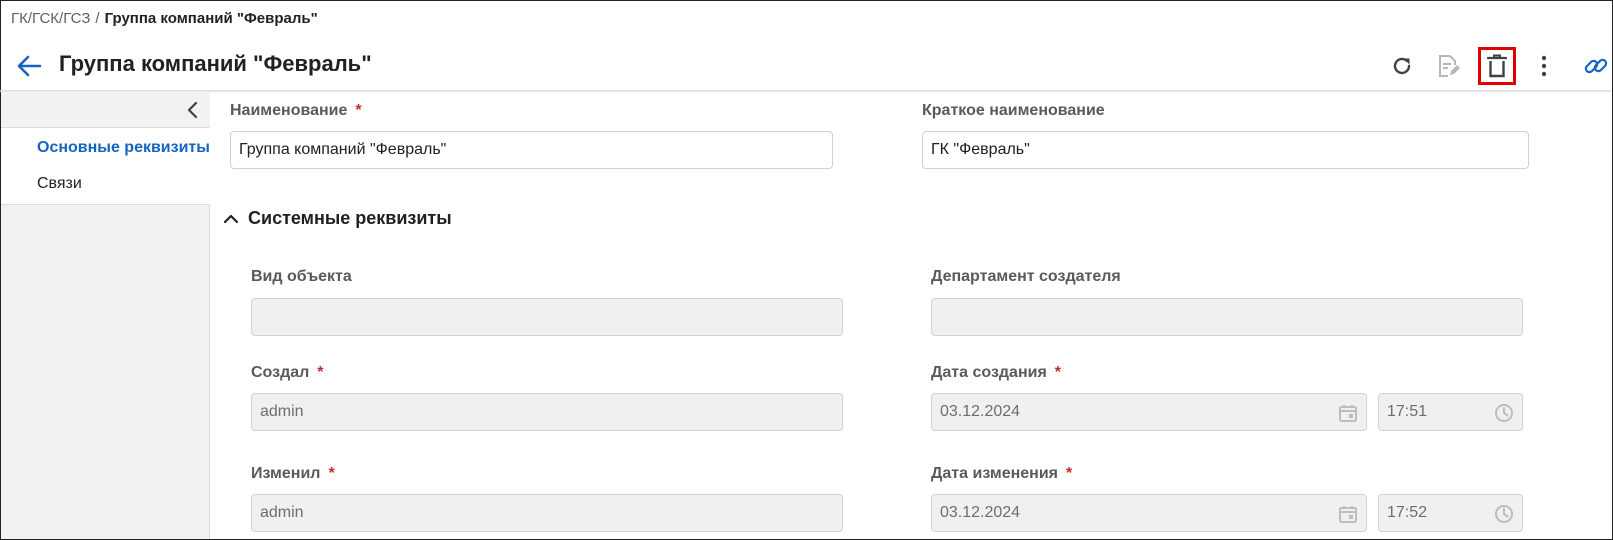 The width and height of the screenshot is (1613, 540). What do you see at coordinates (50, 18) in the screenshot?
I see `breadcrumb-path: ГК/ГСК/ГСЗ` at bounding box center [50, 18].